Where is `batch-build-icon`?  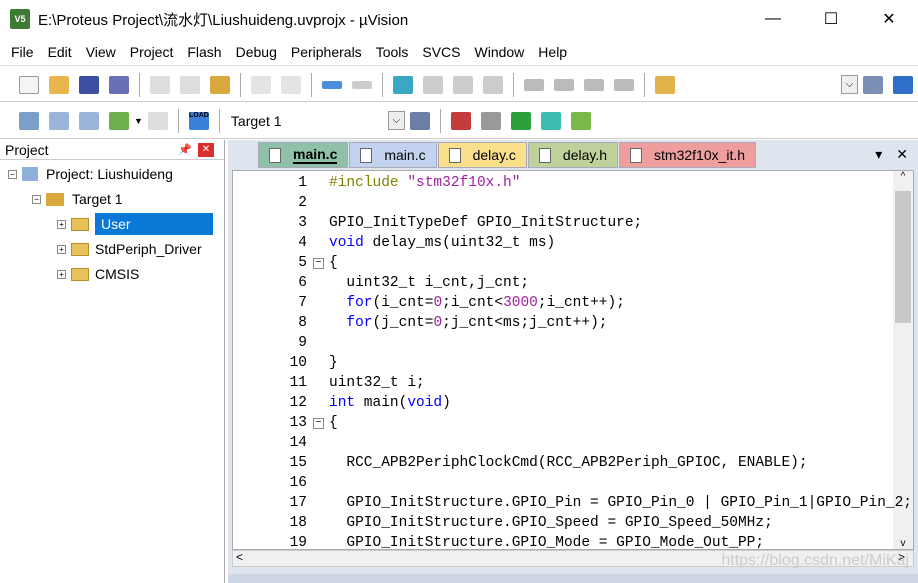
batch-build-icon is located at coordinates (119, 120).